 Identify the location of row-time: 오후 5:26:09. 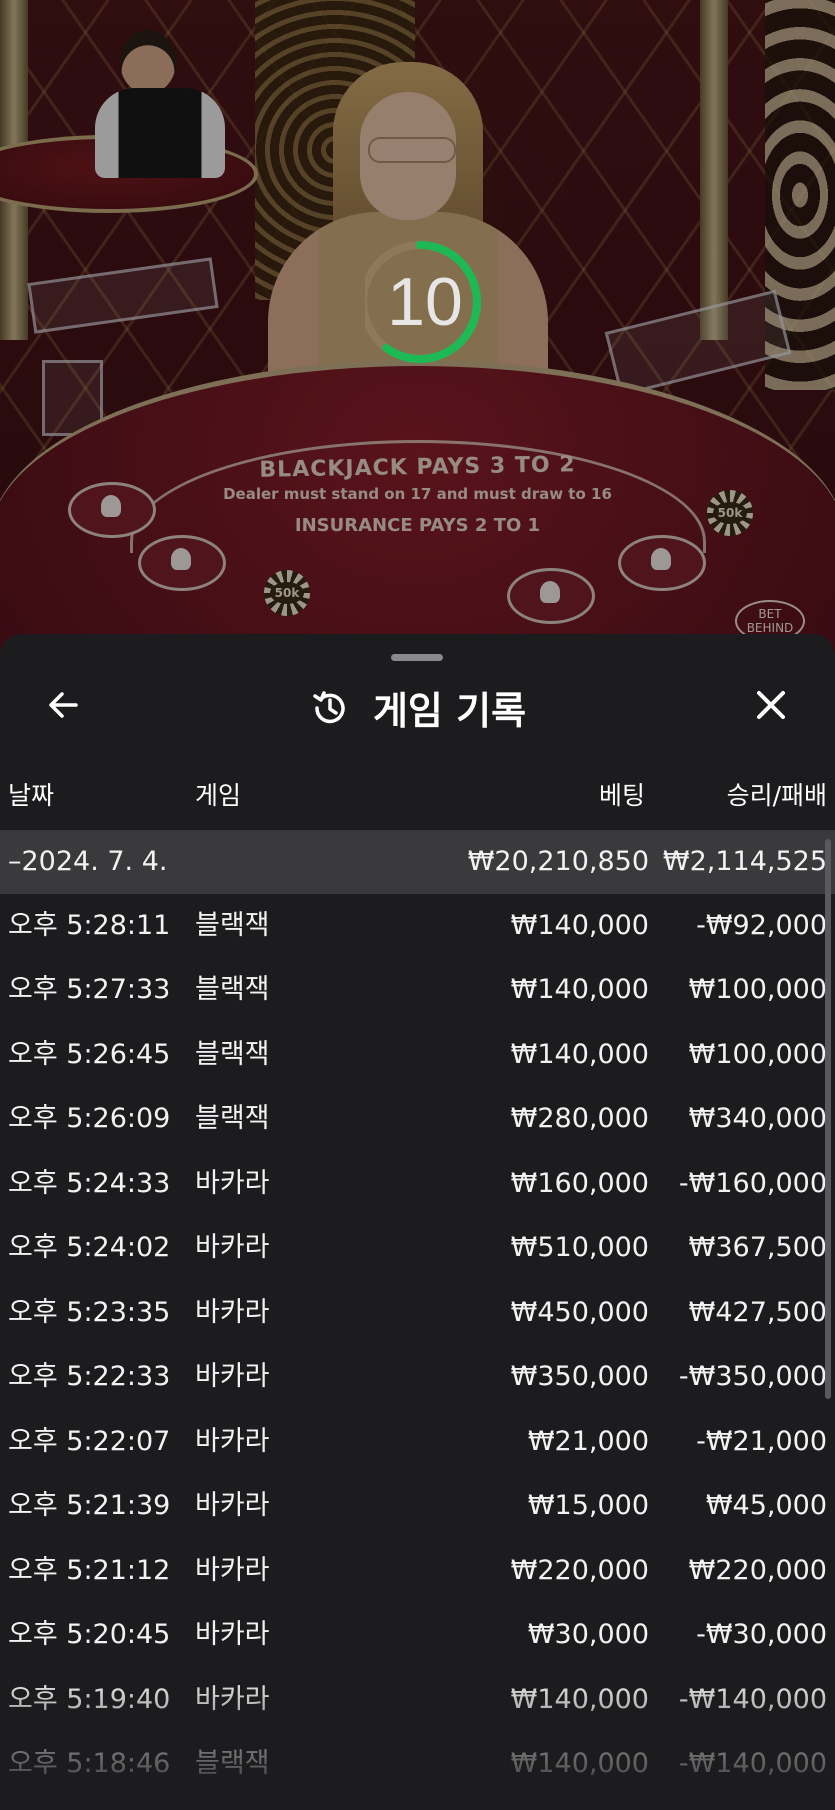
(89, 1118).